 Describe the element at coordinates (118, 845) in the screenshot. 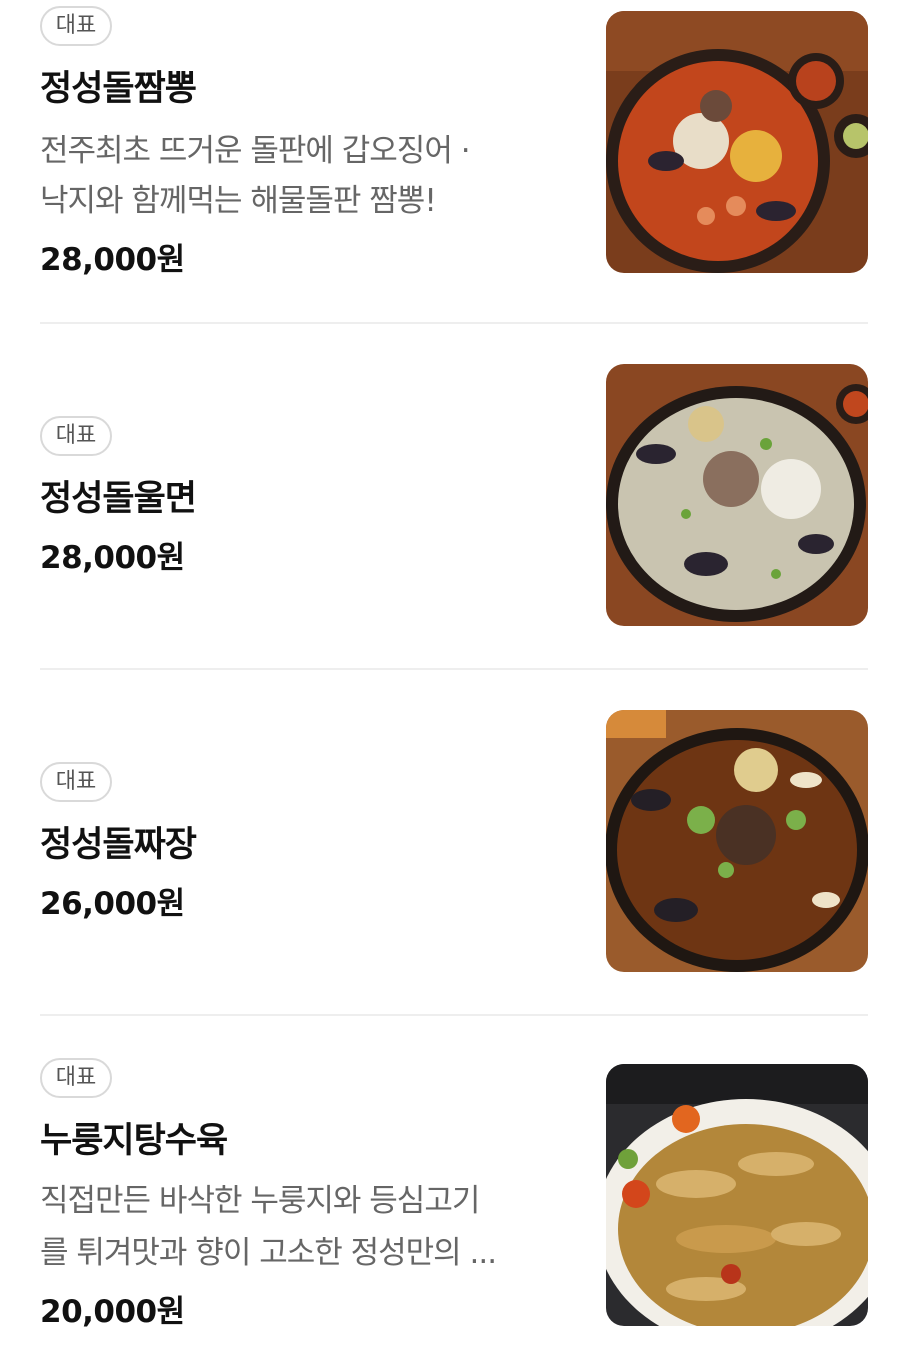

I see `menu-item-name: 정성돌짜장` at that location.